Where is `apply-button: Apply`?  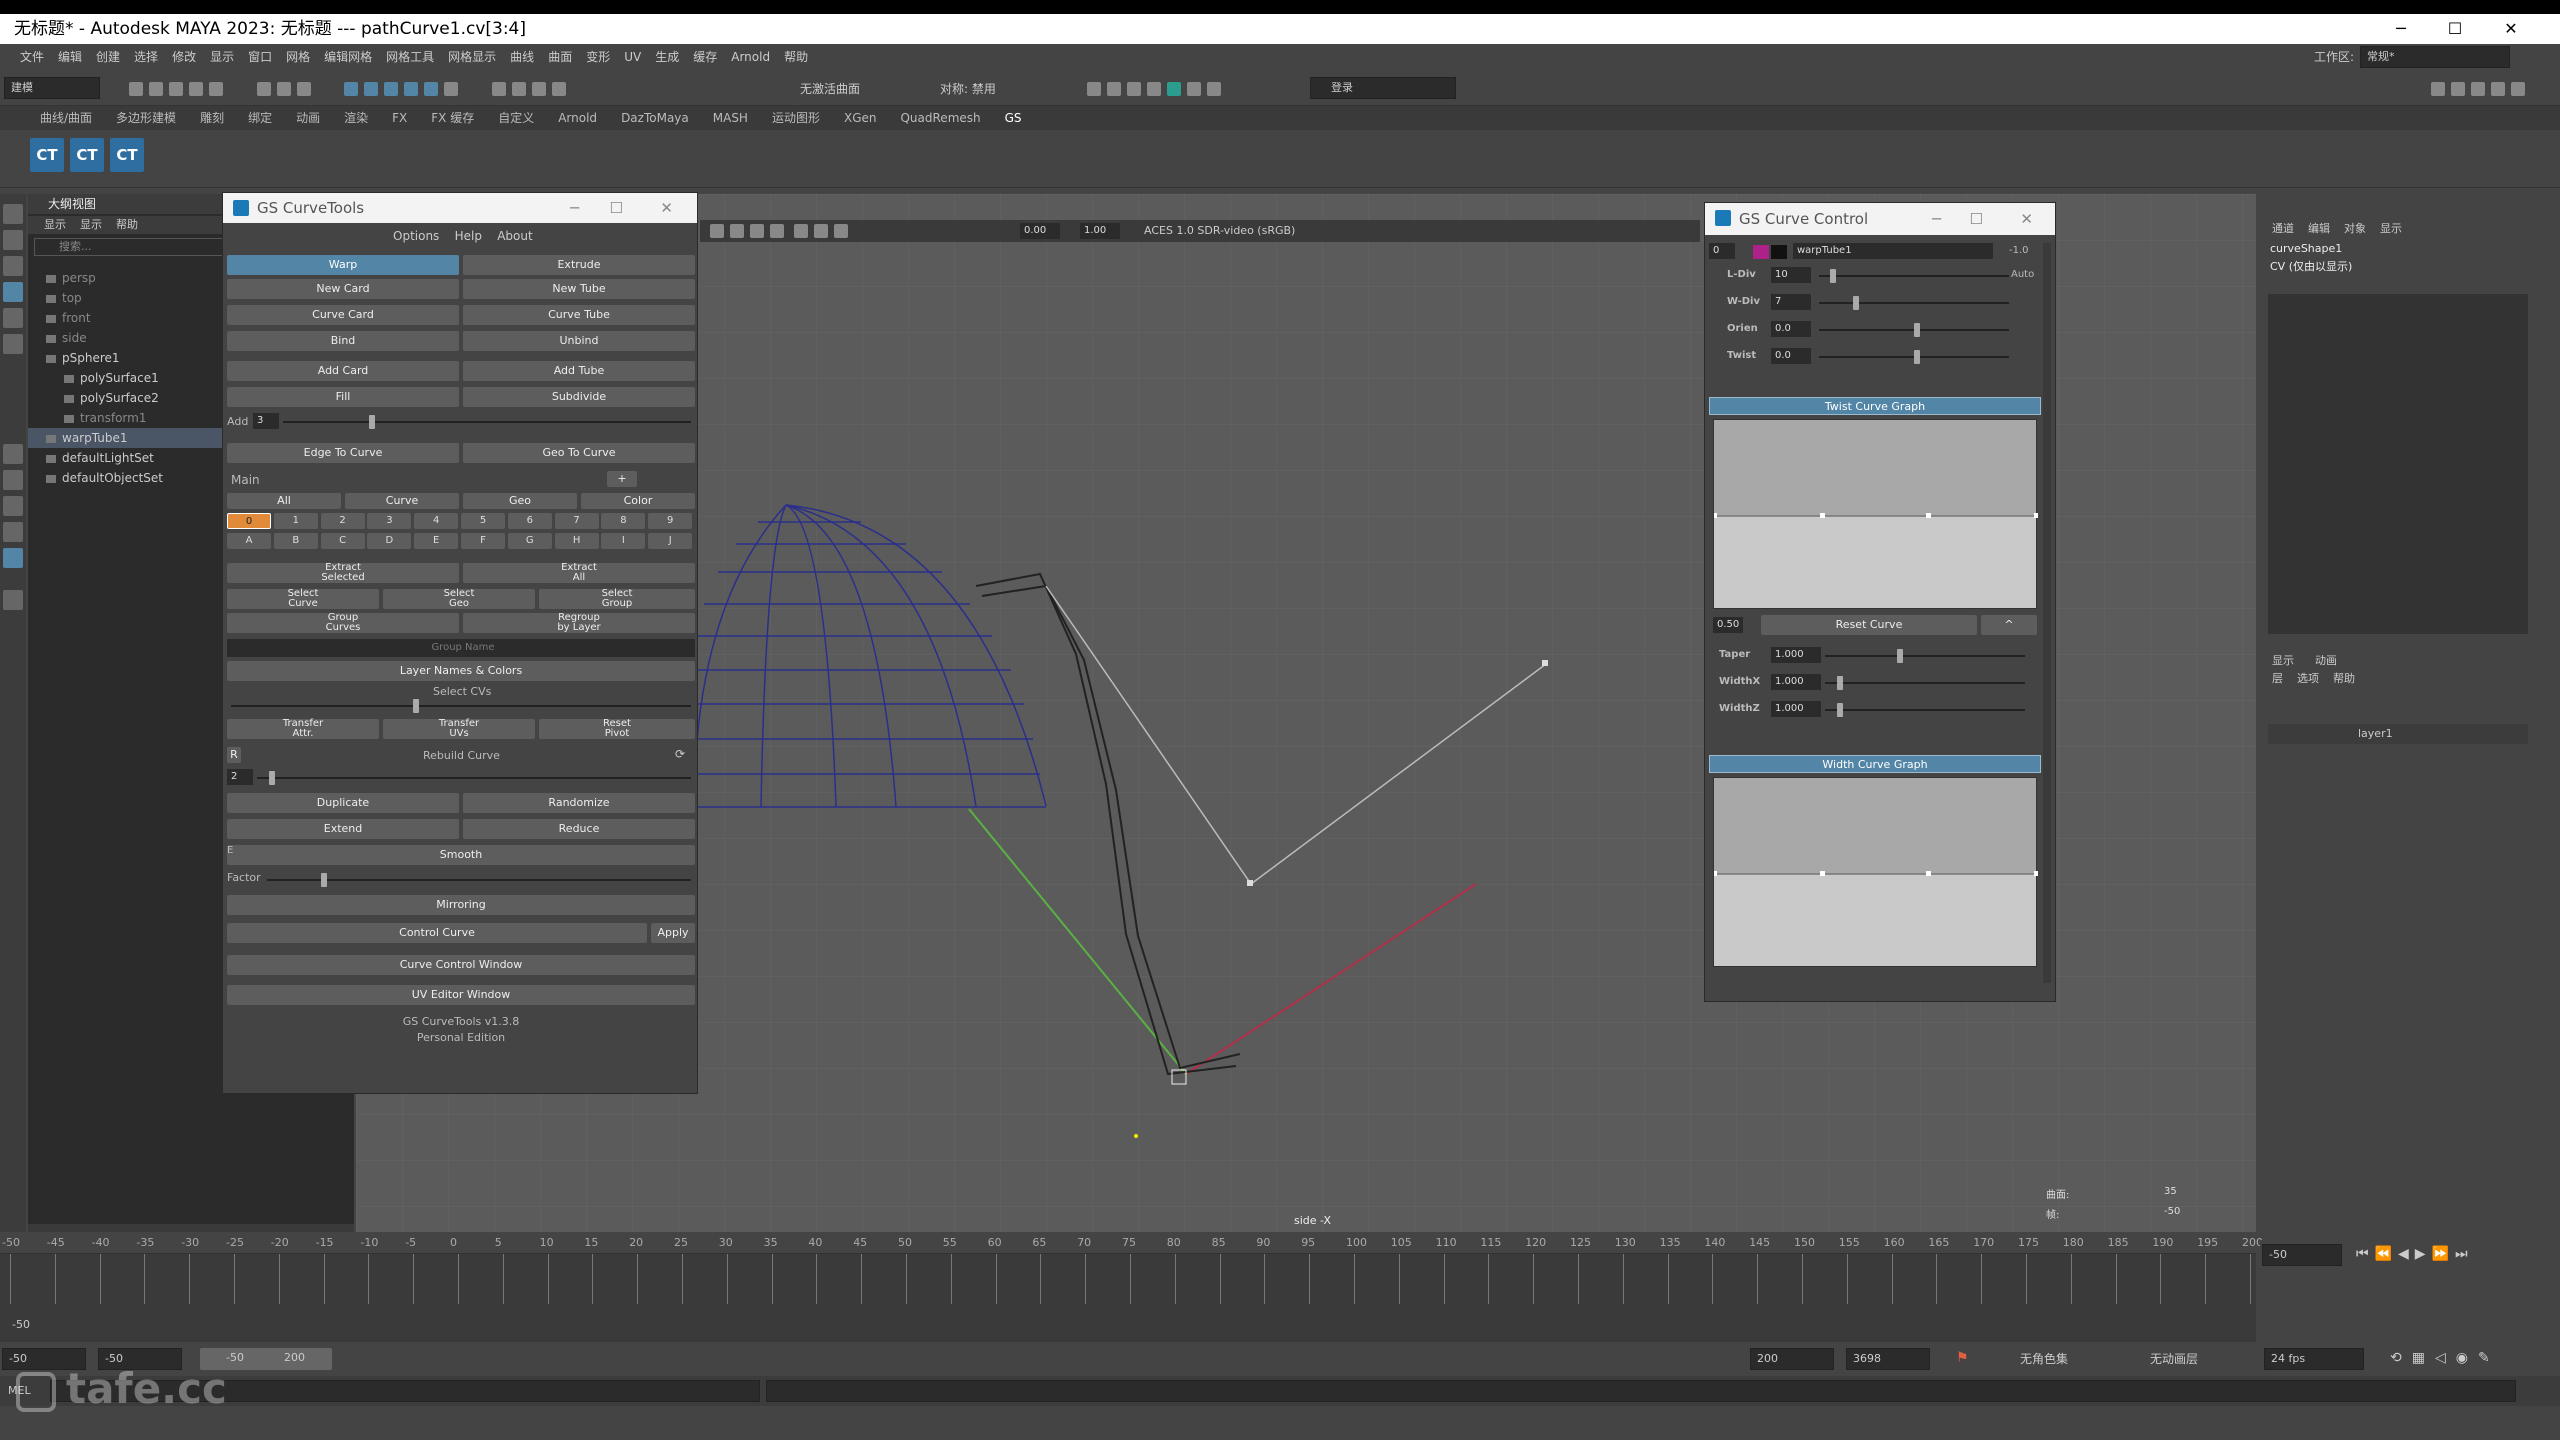 apply-button: Apply is located at coordinates (673, 933).